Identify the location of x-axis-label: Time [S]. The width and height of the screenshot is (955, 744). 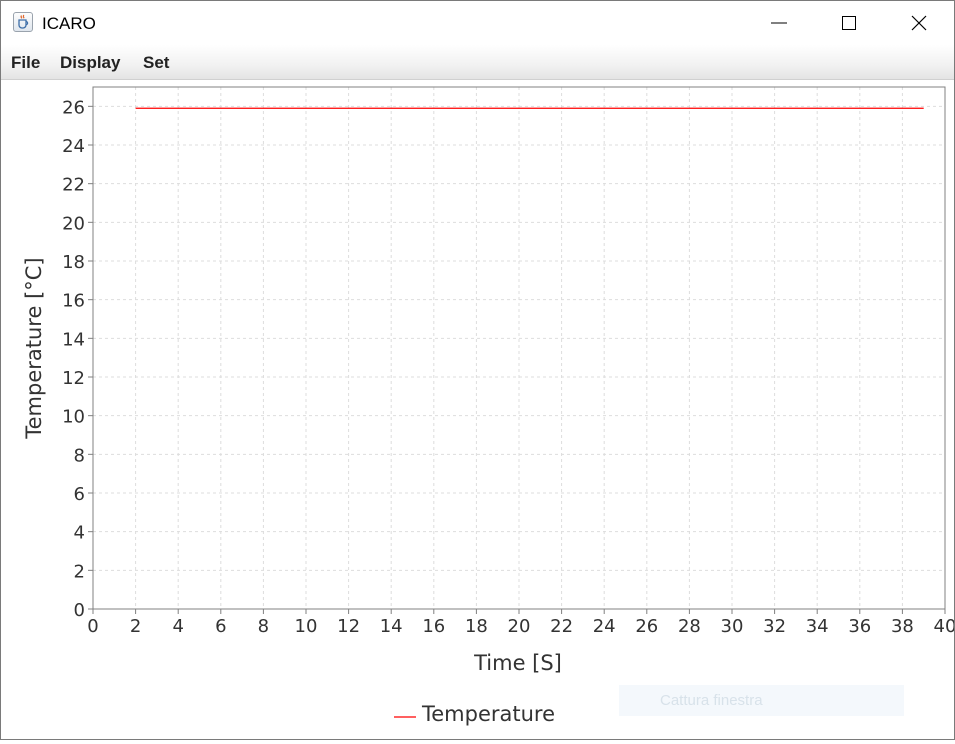
(517, 663).